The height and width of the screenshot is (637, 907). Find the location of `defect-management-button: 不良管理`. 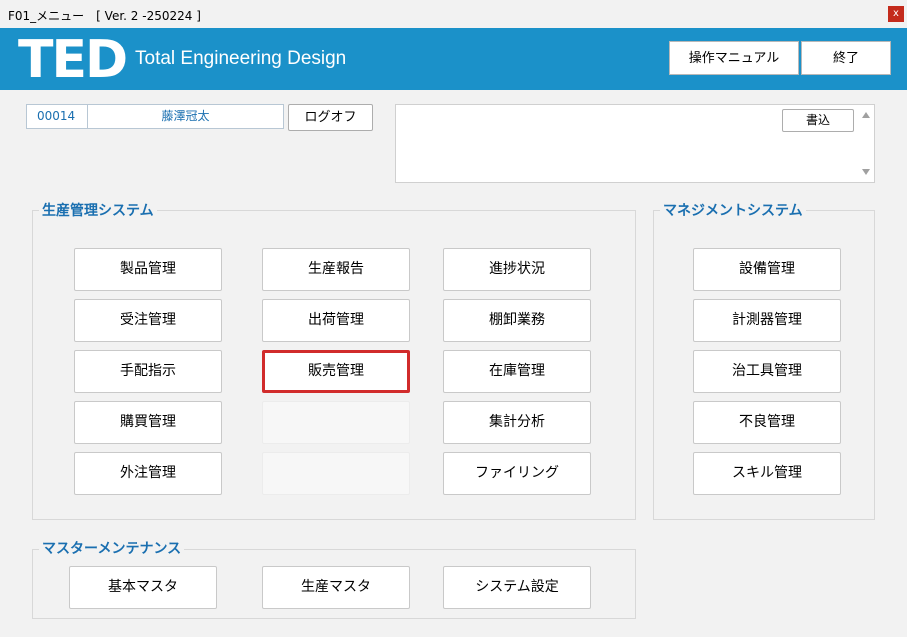

defect-management-button: 不良管理 is located at coordinates (767, 422).